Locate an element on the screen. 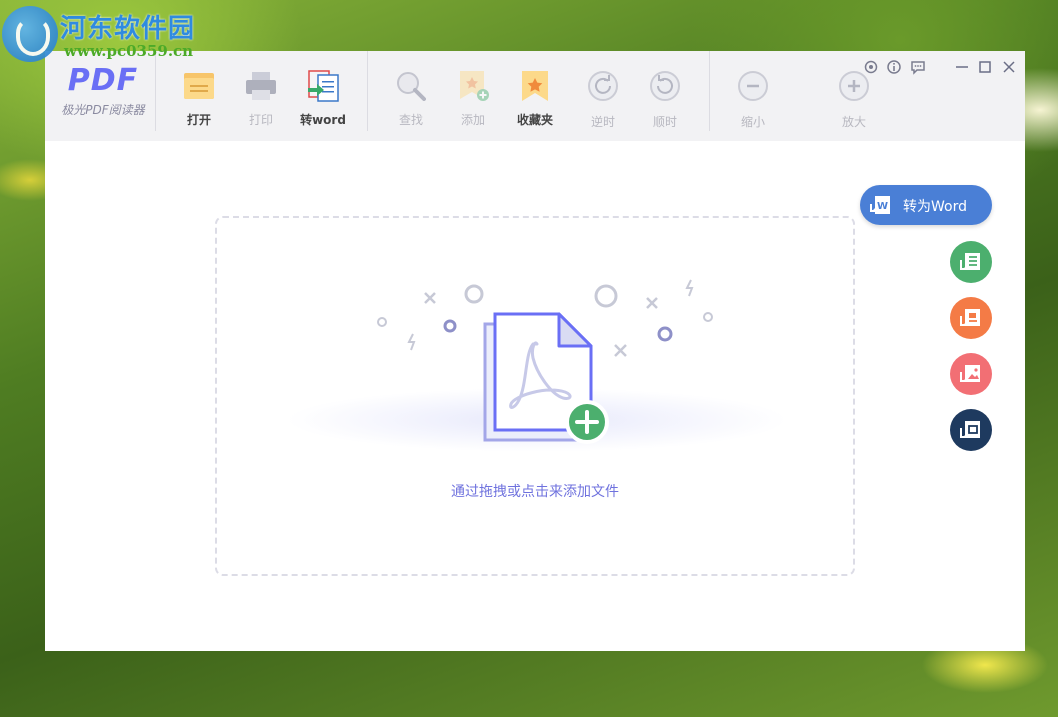 This screenshot has width=1058, height=717. to-word-button: 转word is located at coordinates (323, 98).